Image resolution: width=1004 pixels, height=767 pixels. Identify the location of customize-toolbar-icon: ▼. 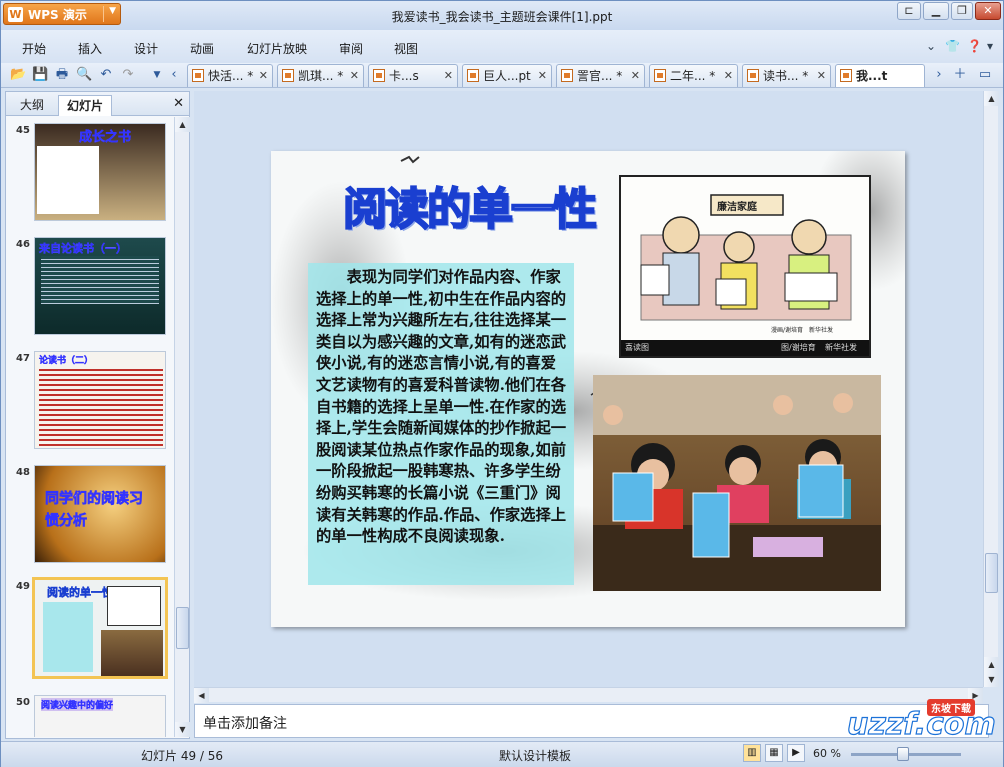
(157, 75).